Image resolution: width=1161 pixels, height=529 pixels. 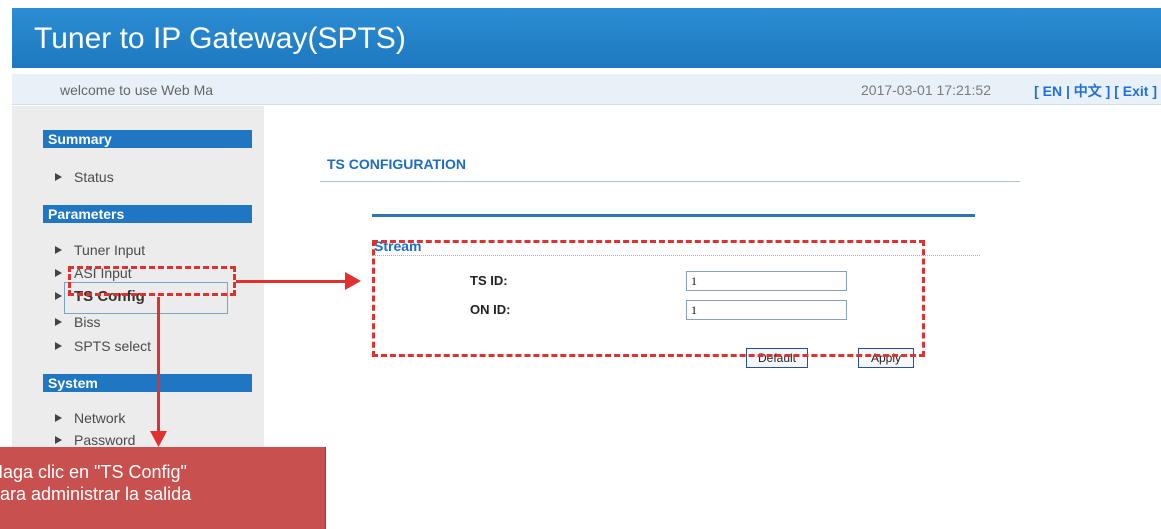 I want to click on highlight-stream-box, so click(x=648, y=298).